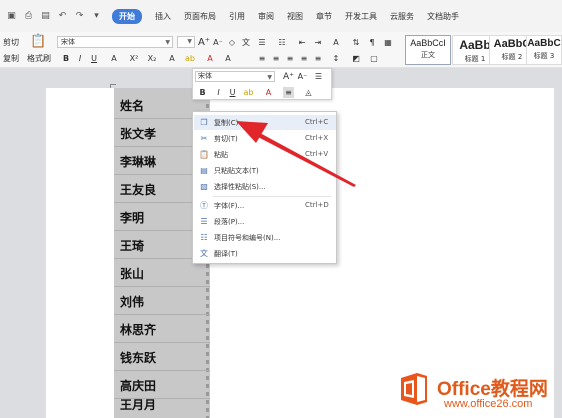 This screenshot has height=418, width=562. What do you see at coordinates (361, 16) in the screenshot?
I see `tab-developer: 开发工具` at bounding box center [361, 16].